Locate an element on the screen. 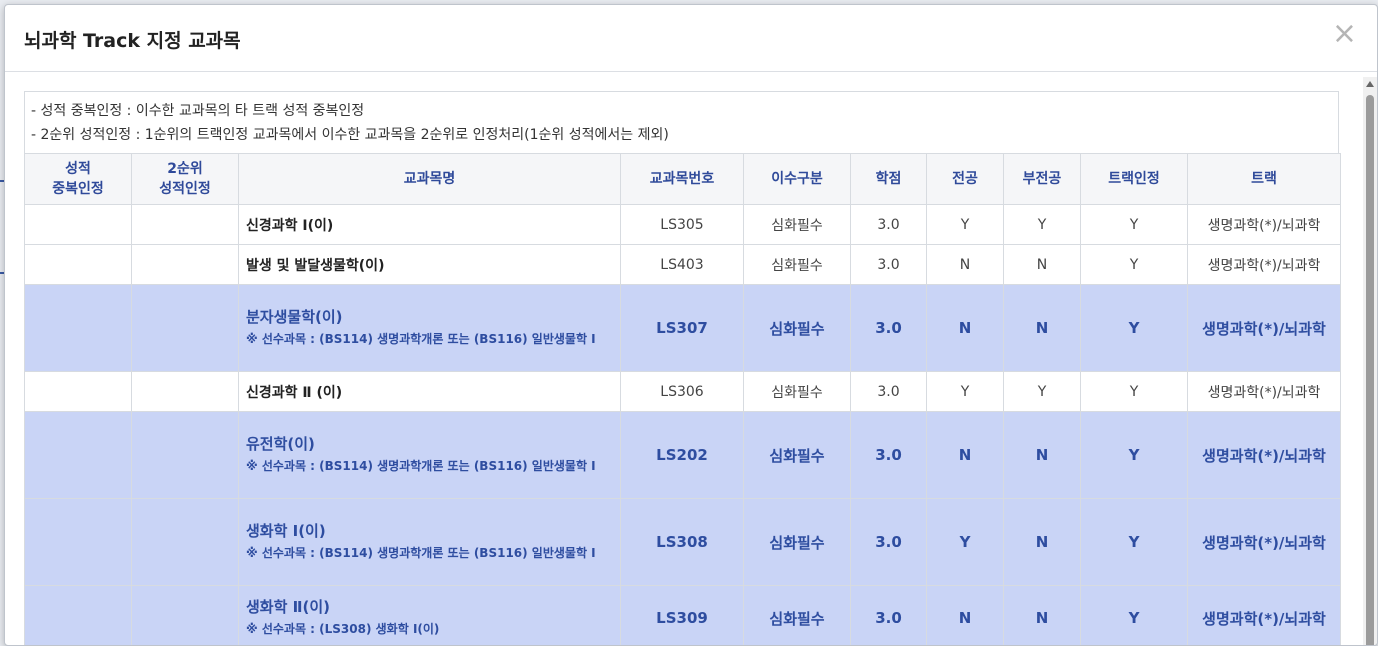 This screenshot has width=1378, height=646. modal-header: 뇌과학 Track 지정 교과목 × is located at coordinates (691, 38).